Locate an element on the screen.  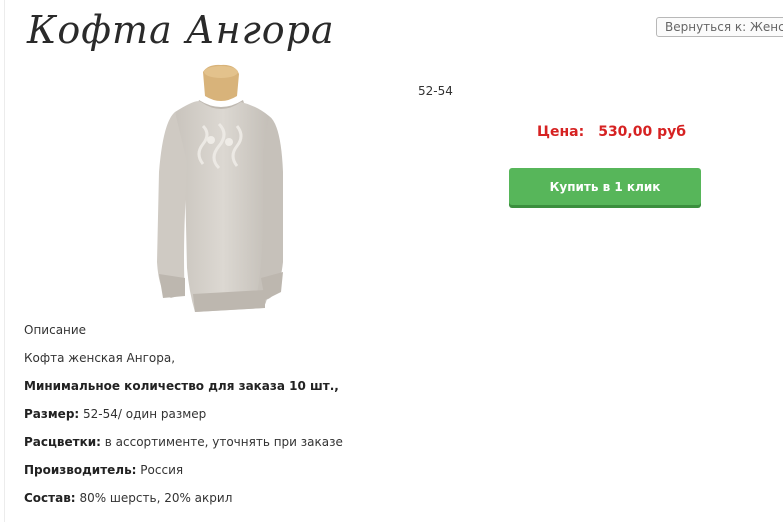
maker-label: Производитель: is located at coordinates (80, 470).